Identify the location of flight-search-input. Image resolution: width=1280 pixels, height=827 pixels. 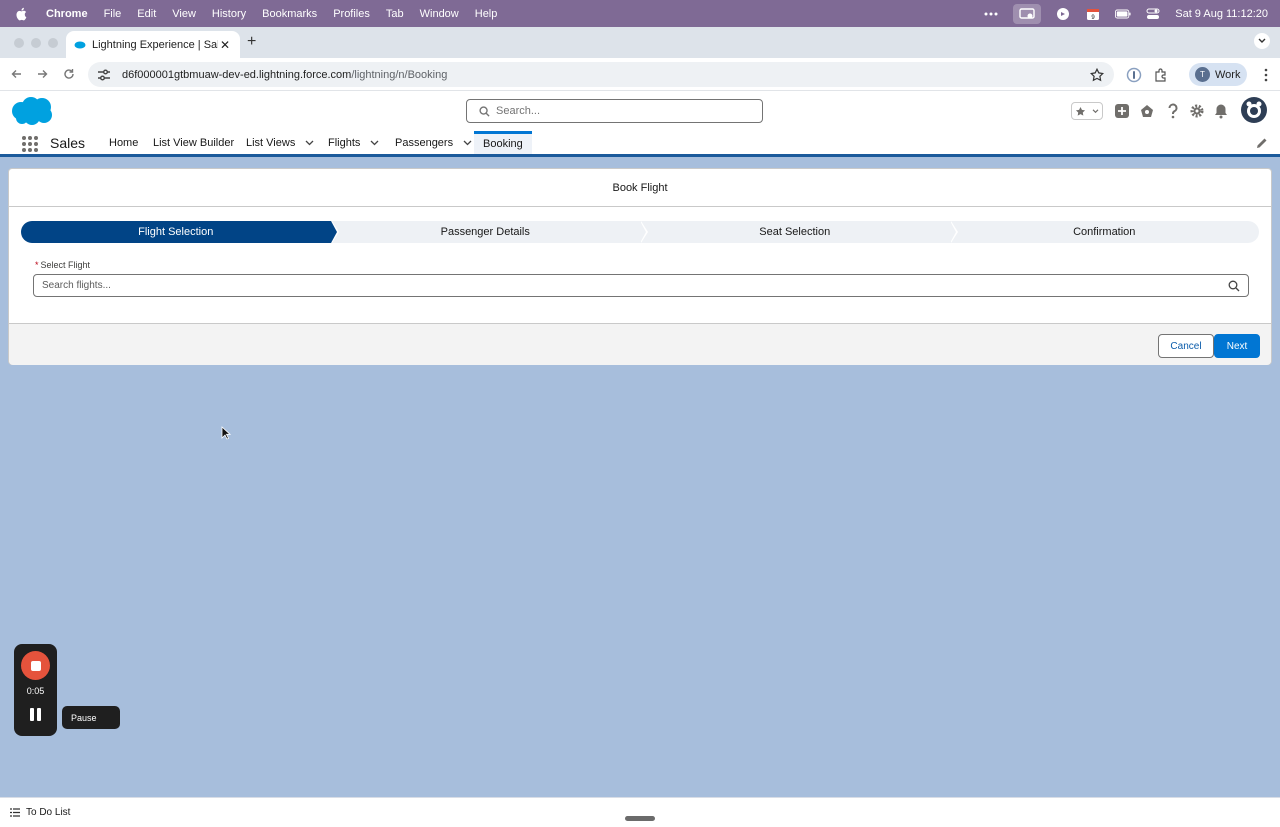
(635, 285).